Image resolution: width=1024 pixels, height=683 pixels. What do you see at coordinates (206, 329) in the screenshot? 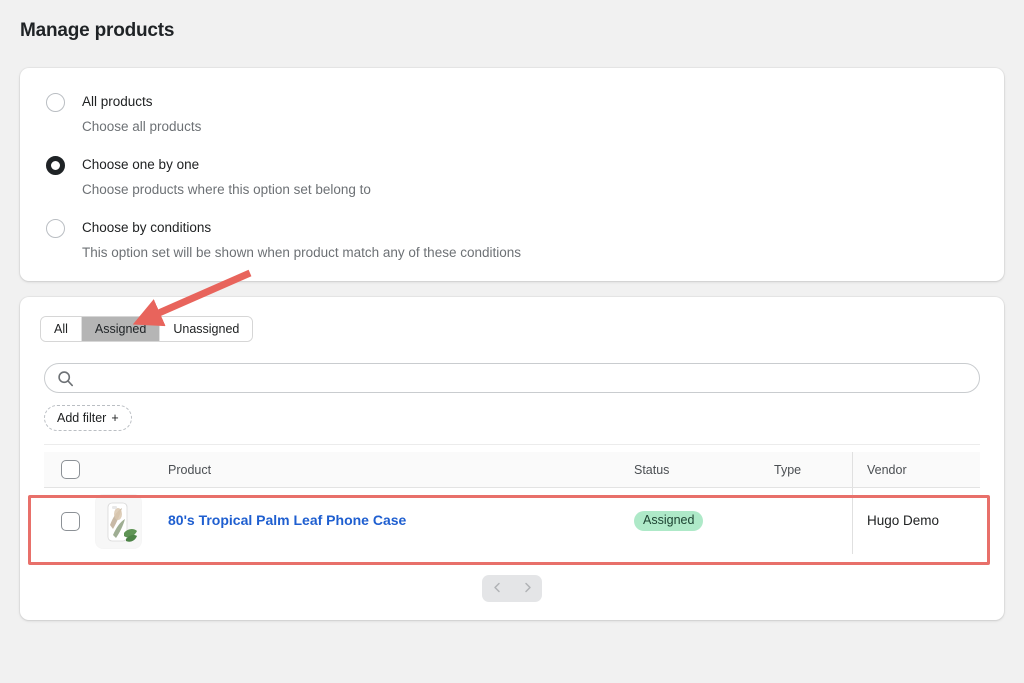
I see `tab-unassigned: Unassigned` at bounding box center [206, 329].